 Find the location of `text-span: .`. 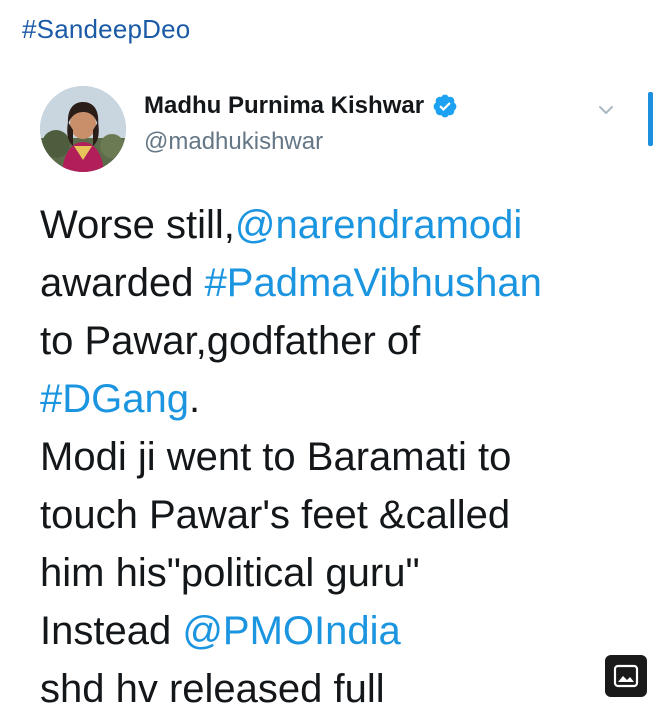

text-span: . is located at coordinates (194, 399).